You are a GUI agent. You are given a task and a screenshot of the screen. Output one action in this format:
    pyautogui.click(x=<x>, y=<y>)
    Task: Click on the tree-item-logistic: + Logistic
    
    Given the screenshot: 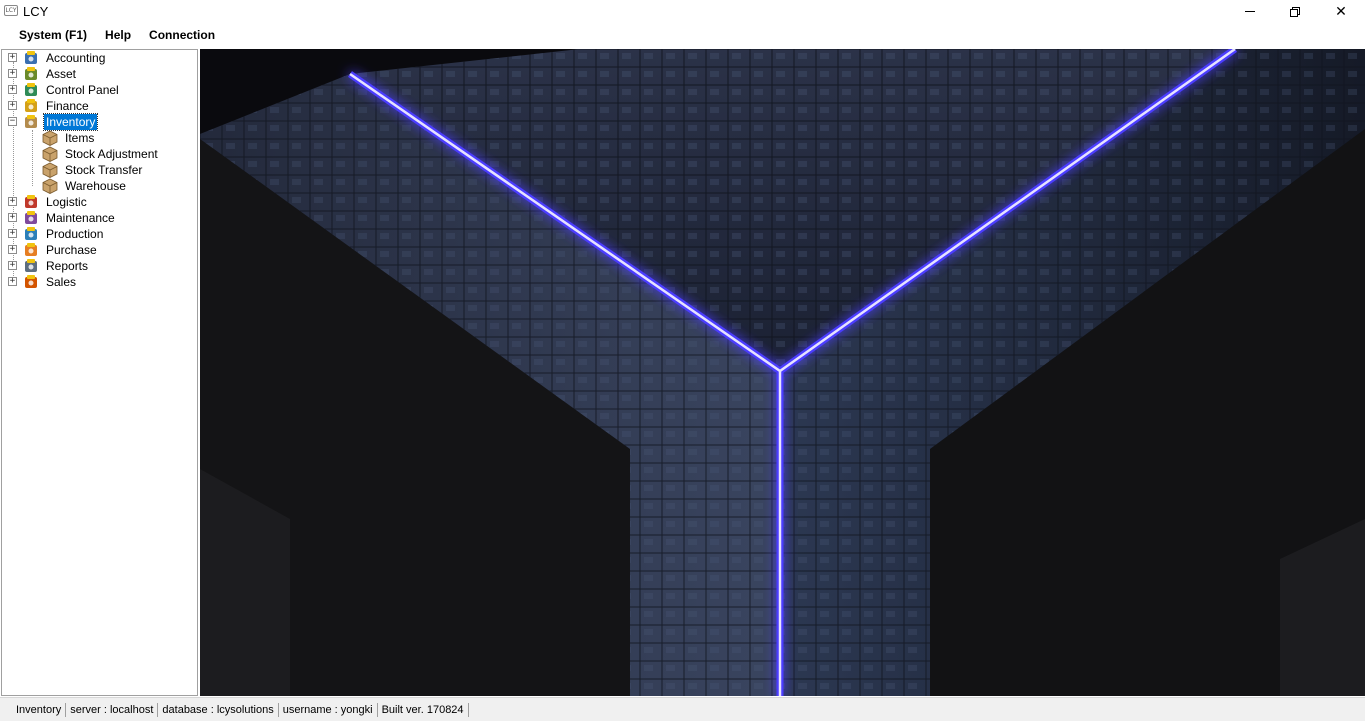 What is the action you would take?
    pyautogui.click(x=99, y=202)
    